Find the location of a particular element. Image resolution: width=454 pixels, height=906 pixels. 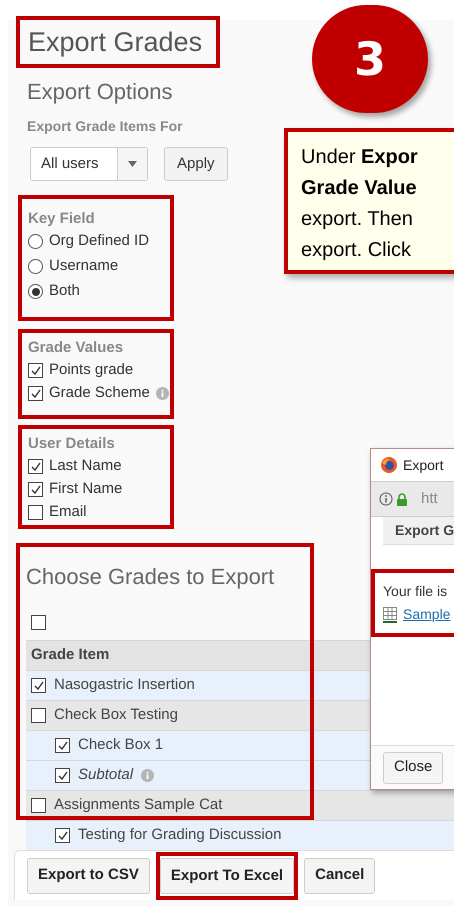

section-title: Export Options is located at coordinates (100, 92).